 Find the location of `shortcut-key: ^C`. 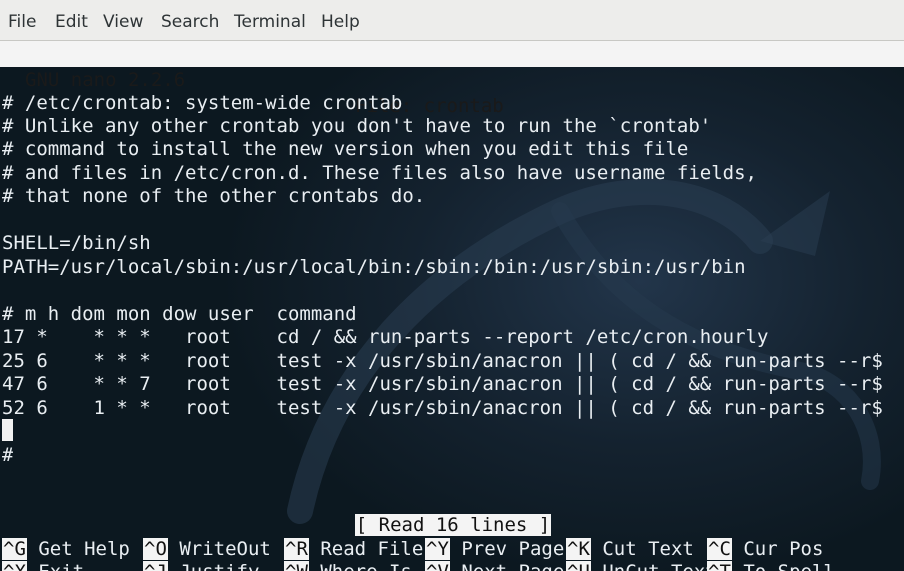

shortcut-key: ^C is located at coordinates (719, 549).